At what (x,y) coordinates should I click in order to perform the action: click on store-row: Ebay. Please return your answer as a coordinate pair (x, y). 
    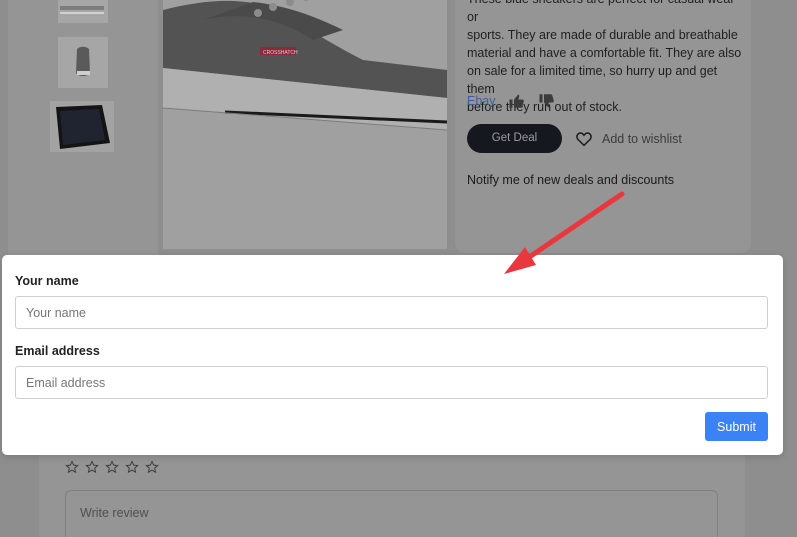
    Looking at the image, I should click on (511, 101).